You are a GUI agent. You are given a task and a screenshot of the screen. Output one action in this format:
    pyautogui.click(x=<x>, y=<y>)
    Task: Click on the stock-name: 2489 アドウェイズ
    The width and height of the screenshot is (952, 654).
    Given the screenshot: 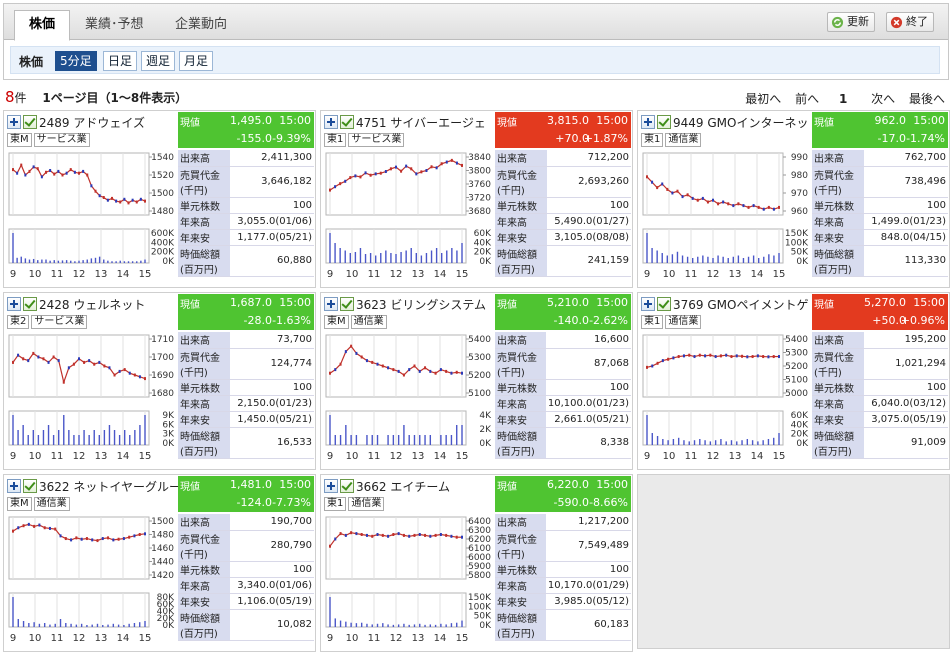 What is the action you would take?
    pyautogui.click(x=109, y=122)
    